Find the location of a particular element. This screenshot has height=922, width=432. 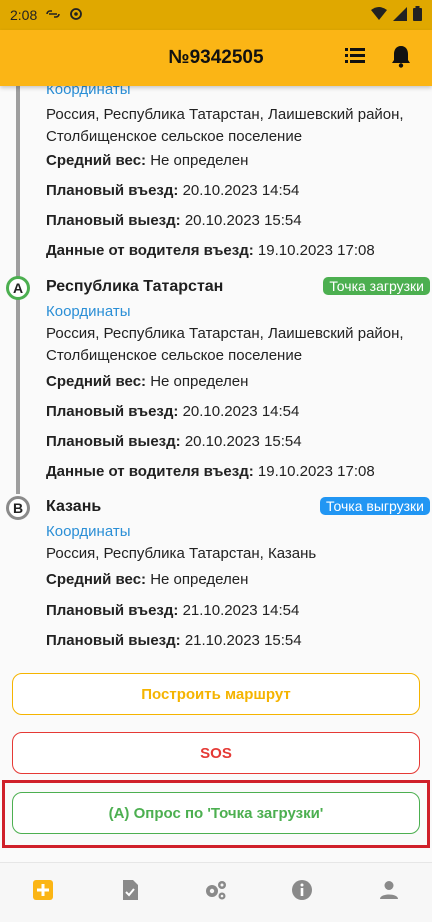

person-icon is located at coordinates (389, 892).